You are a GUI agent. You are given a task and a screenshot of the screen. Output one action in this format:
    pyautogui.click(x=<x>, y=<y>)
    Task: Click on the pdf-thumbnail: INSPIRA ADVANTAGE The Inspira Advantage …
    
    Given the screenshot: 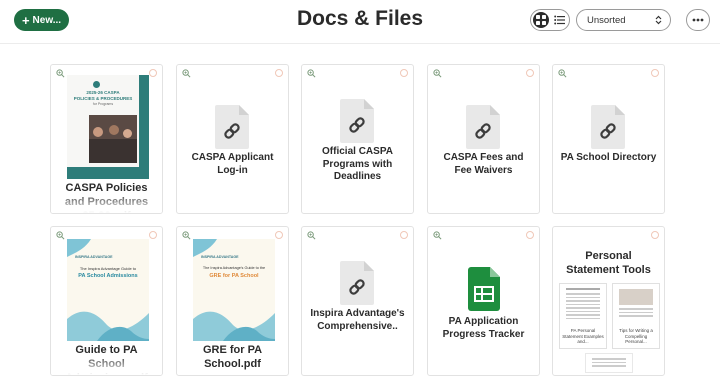 What is the action you would take?
    pyautogui.click(x=108, y=290)
    